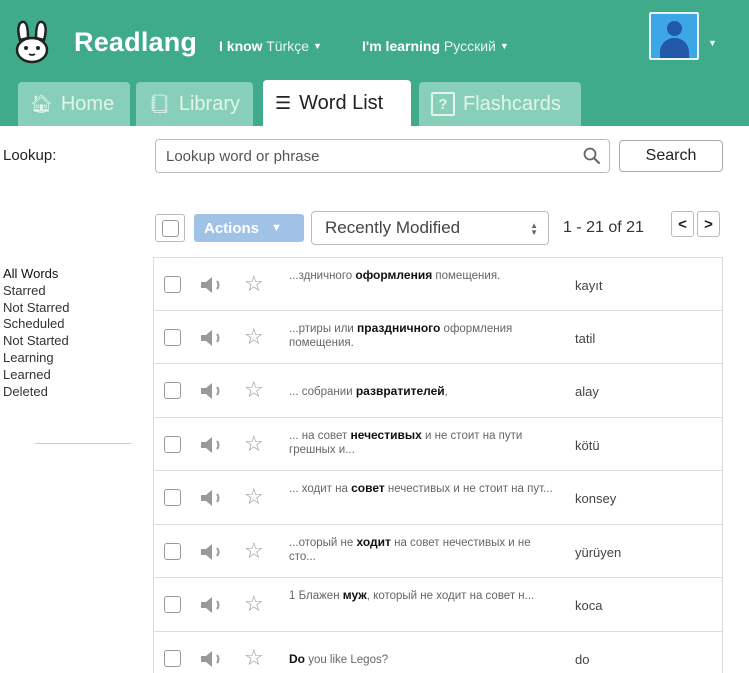 This screenshot has width=749, height=673. Describe the element at coordinates (41, 103) in the screenshot. I see `home-icon: 🏠︎` at that location.